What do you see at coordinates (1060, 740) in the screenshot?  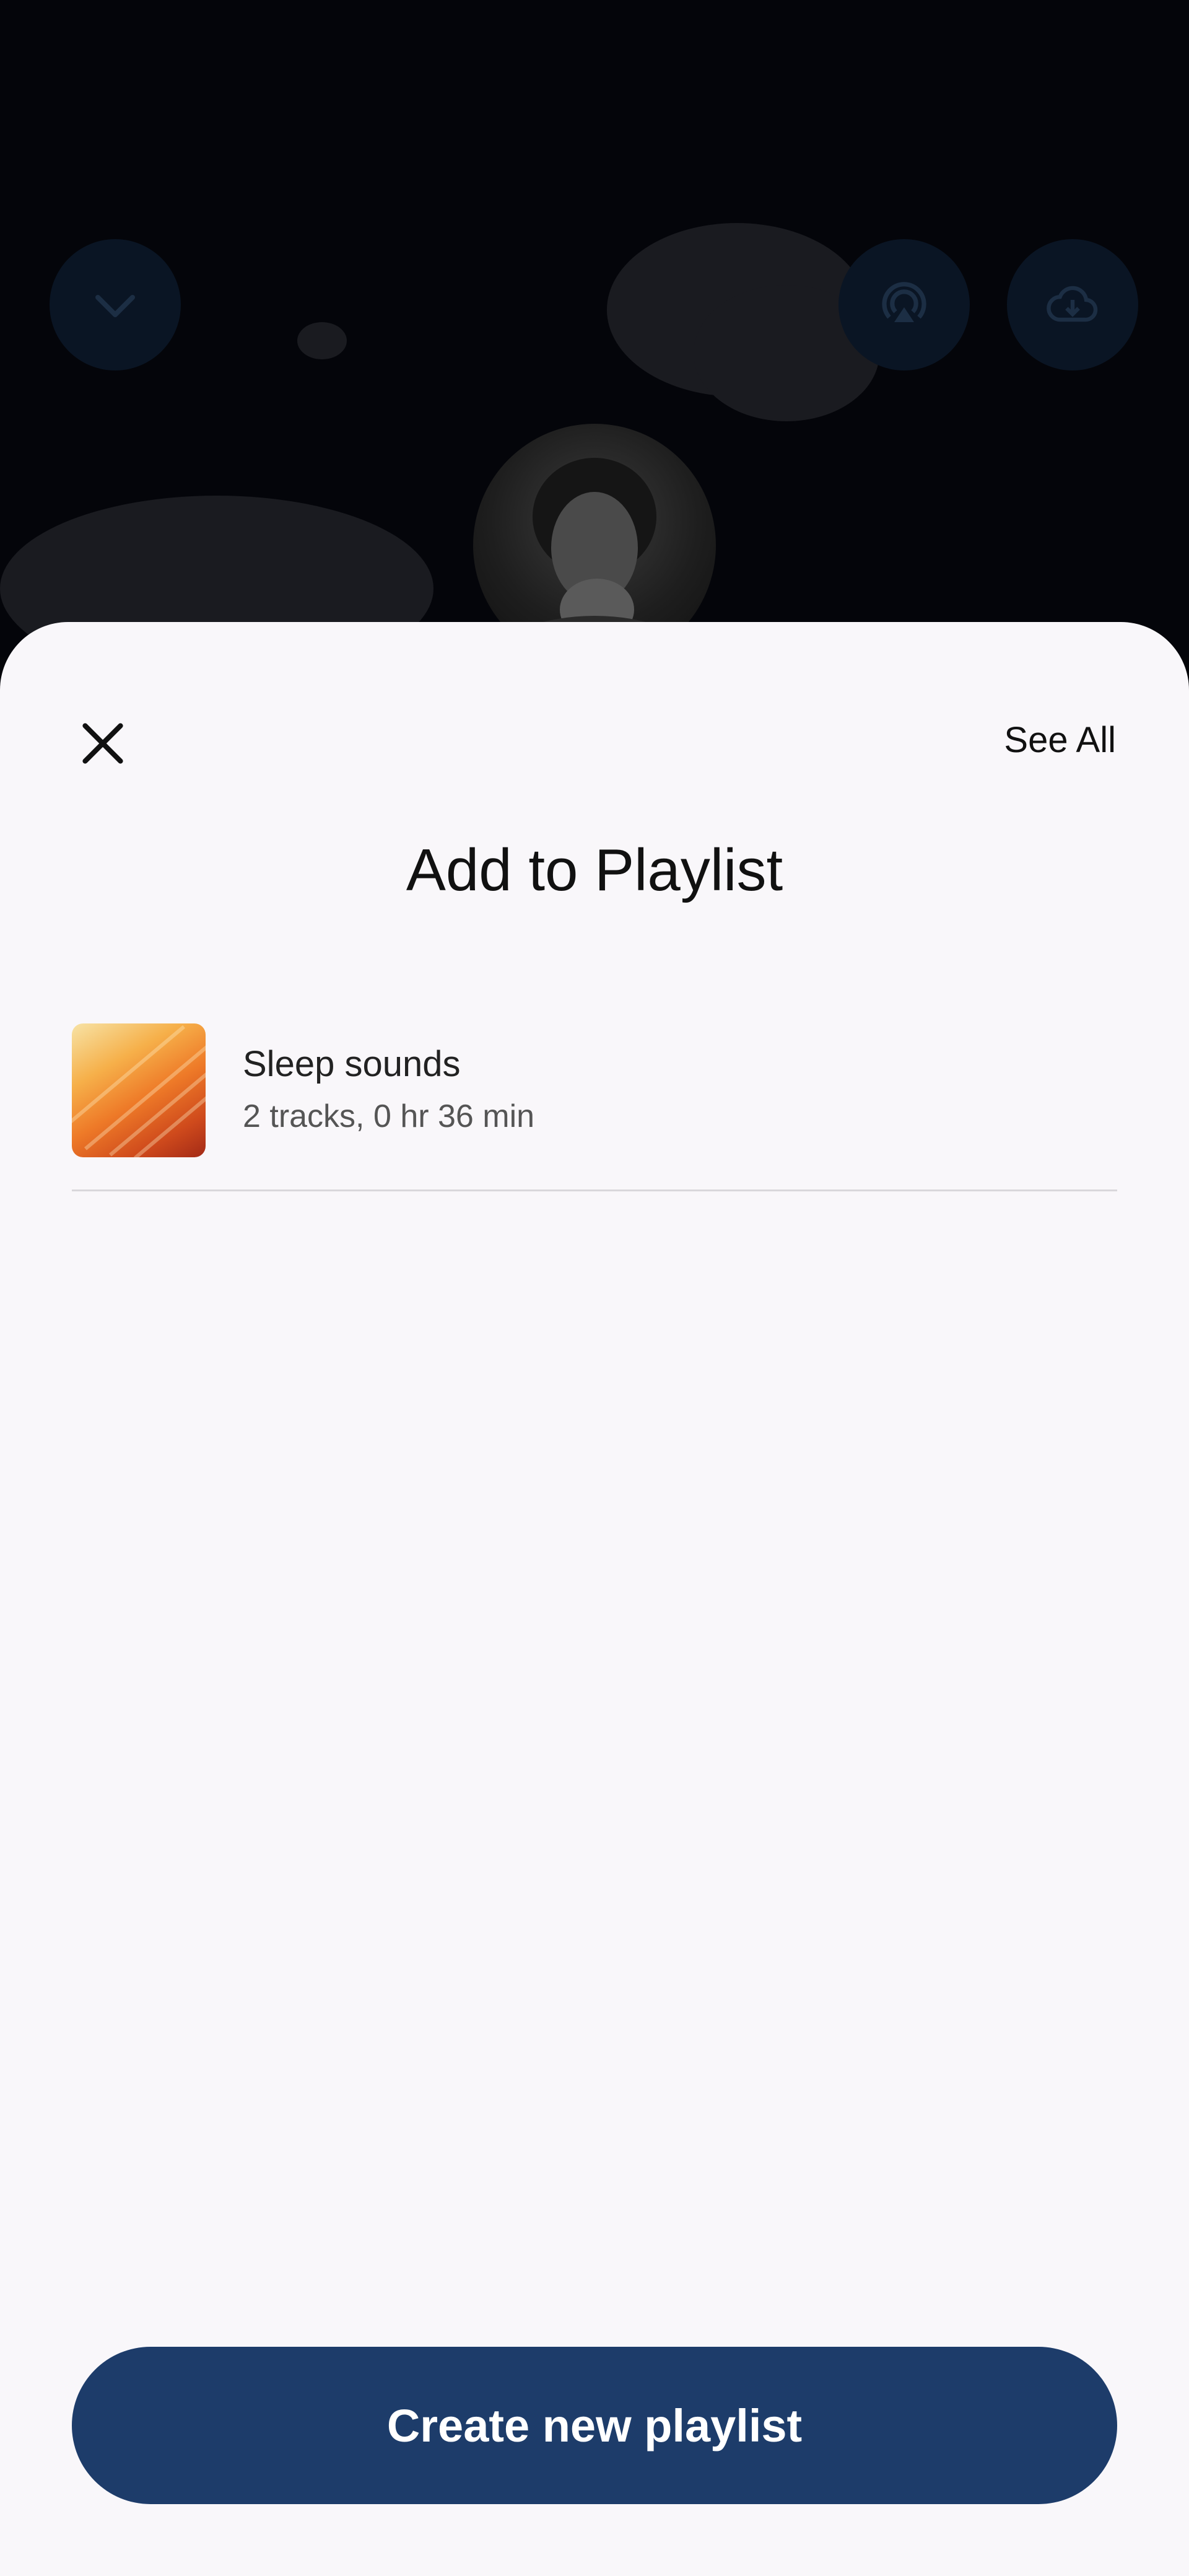 I see `see-all-link: See All` at bounding box center [1060, 740].